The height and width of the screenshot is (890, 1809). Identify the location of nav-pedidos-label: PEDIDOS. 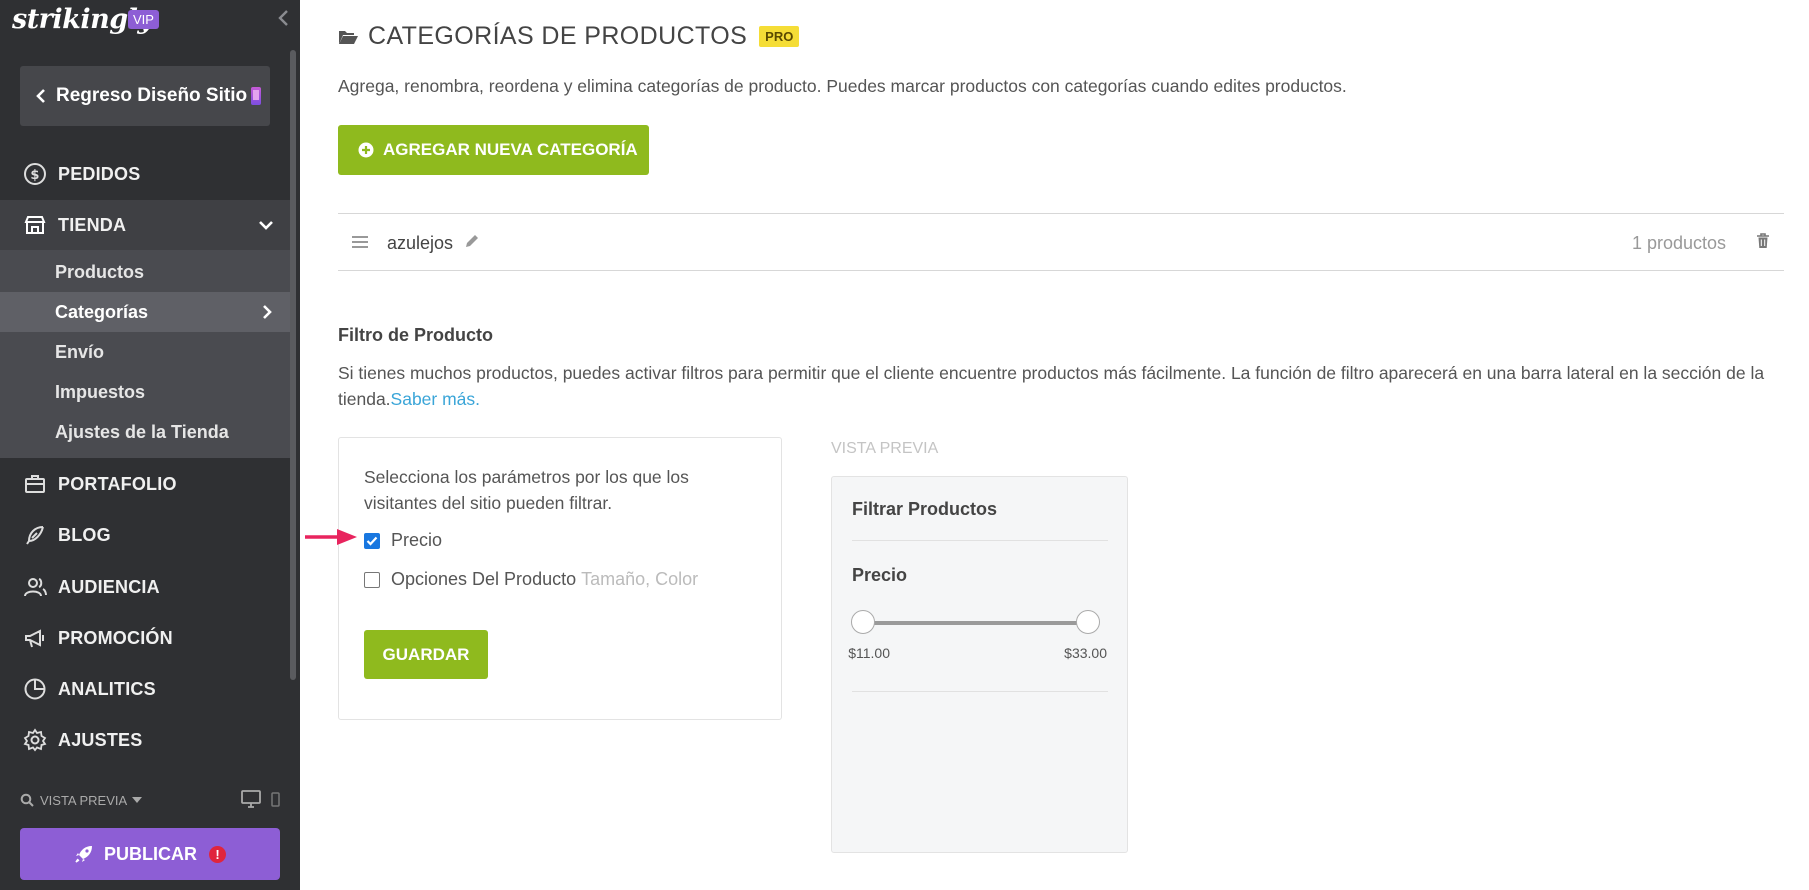
(99, 173).